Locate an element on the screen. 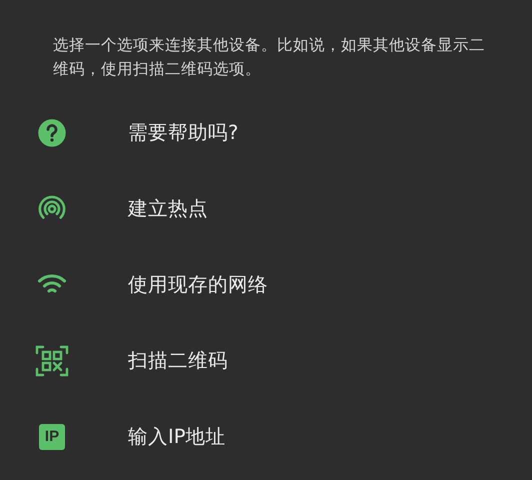  option-label: 需要帮助吗? is located at coordinates (183, 133).